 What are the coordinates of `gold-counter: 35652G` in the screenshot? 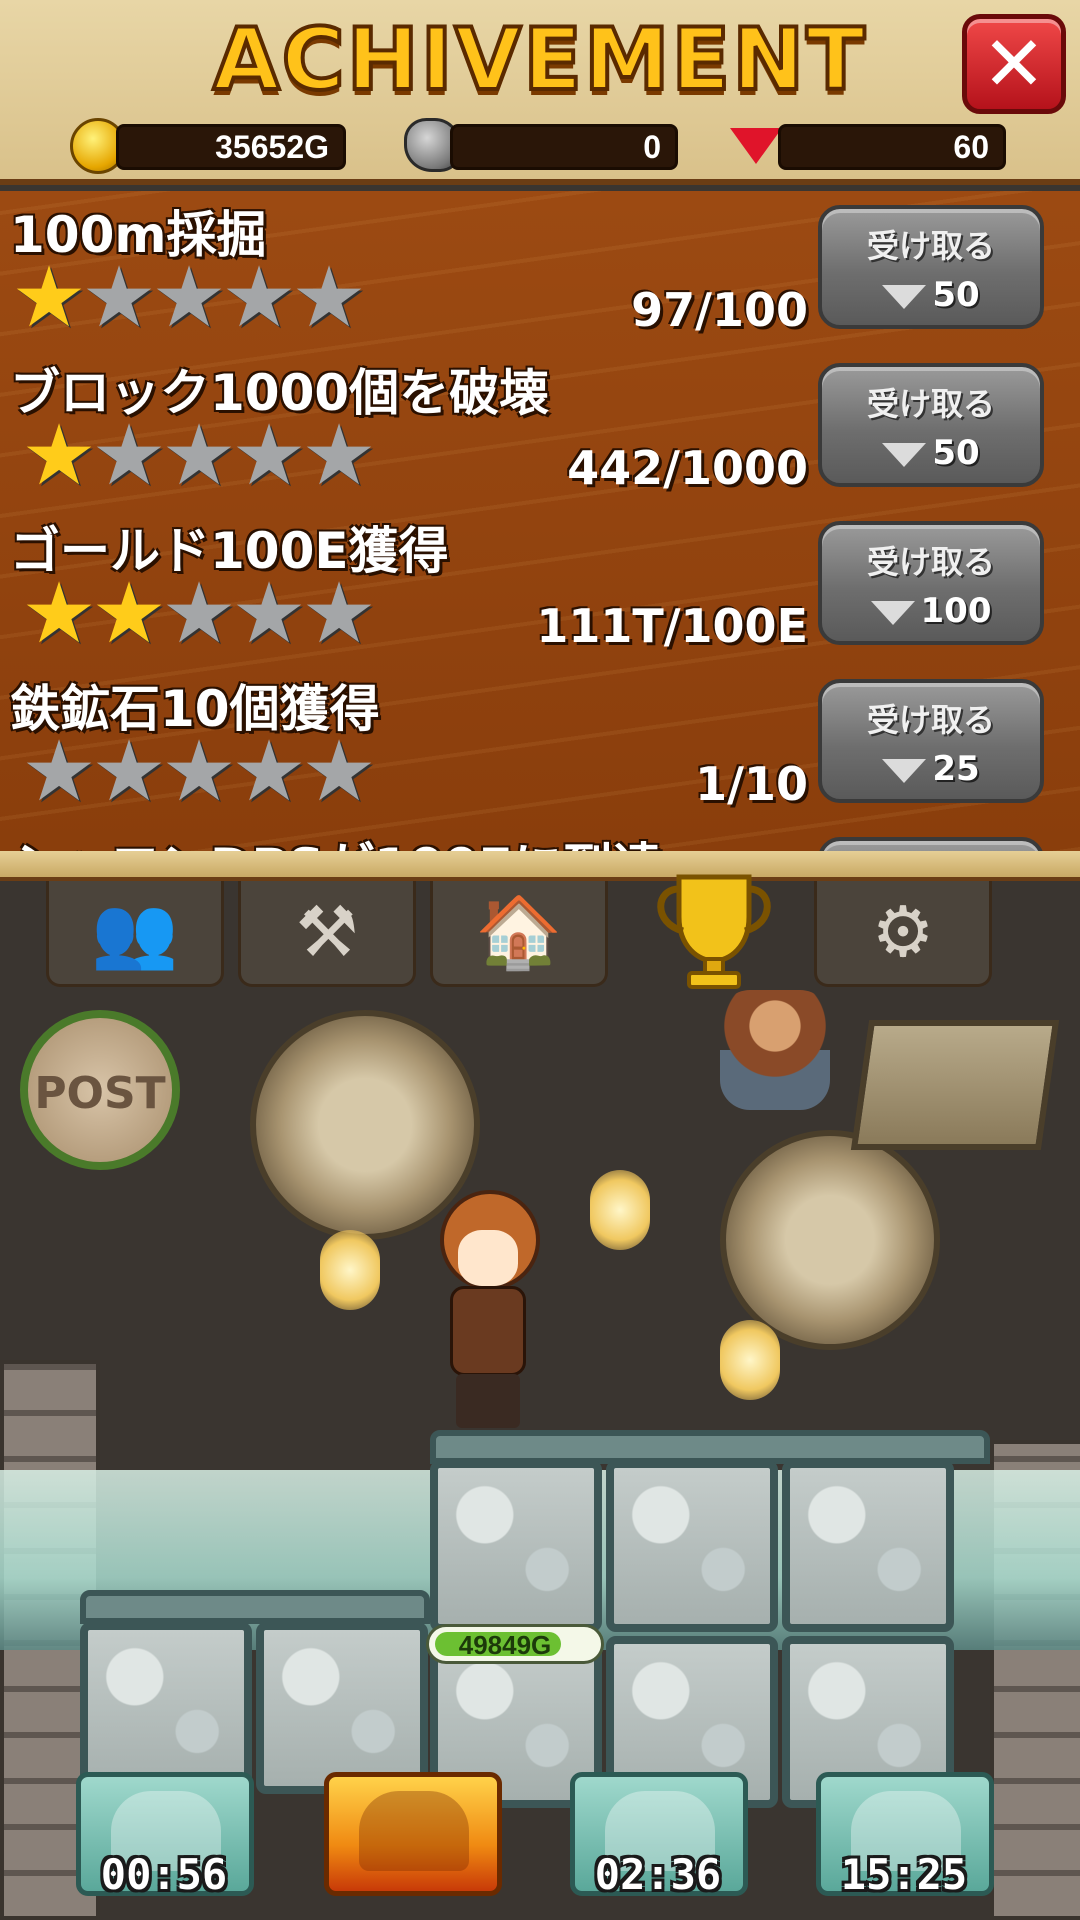 It's located at (231, 147).